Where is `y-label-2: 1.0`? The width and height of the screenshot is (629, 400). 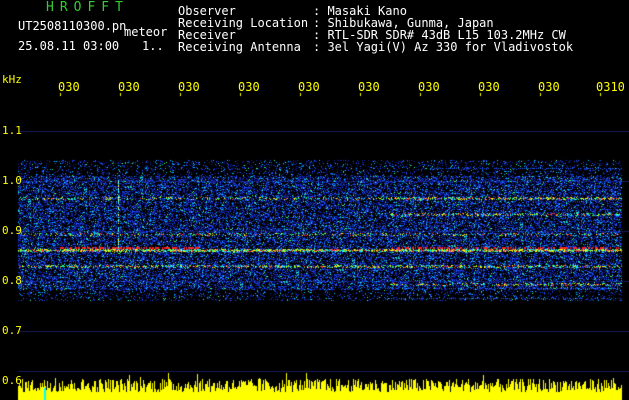 y-label-2: 1.0 is located at coordinates (12, 180).